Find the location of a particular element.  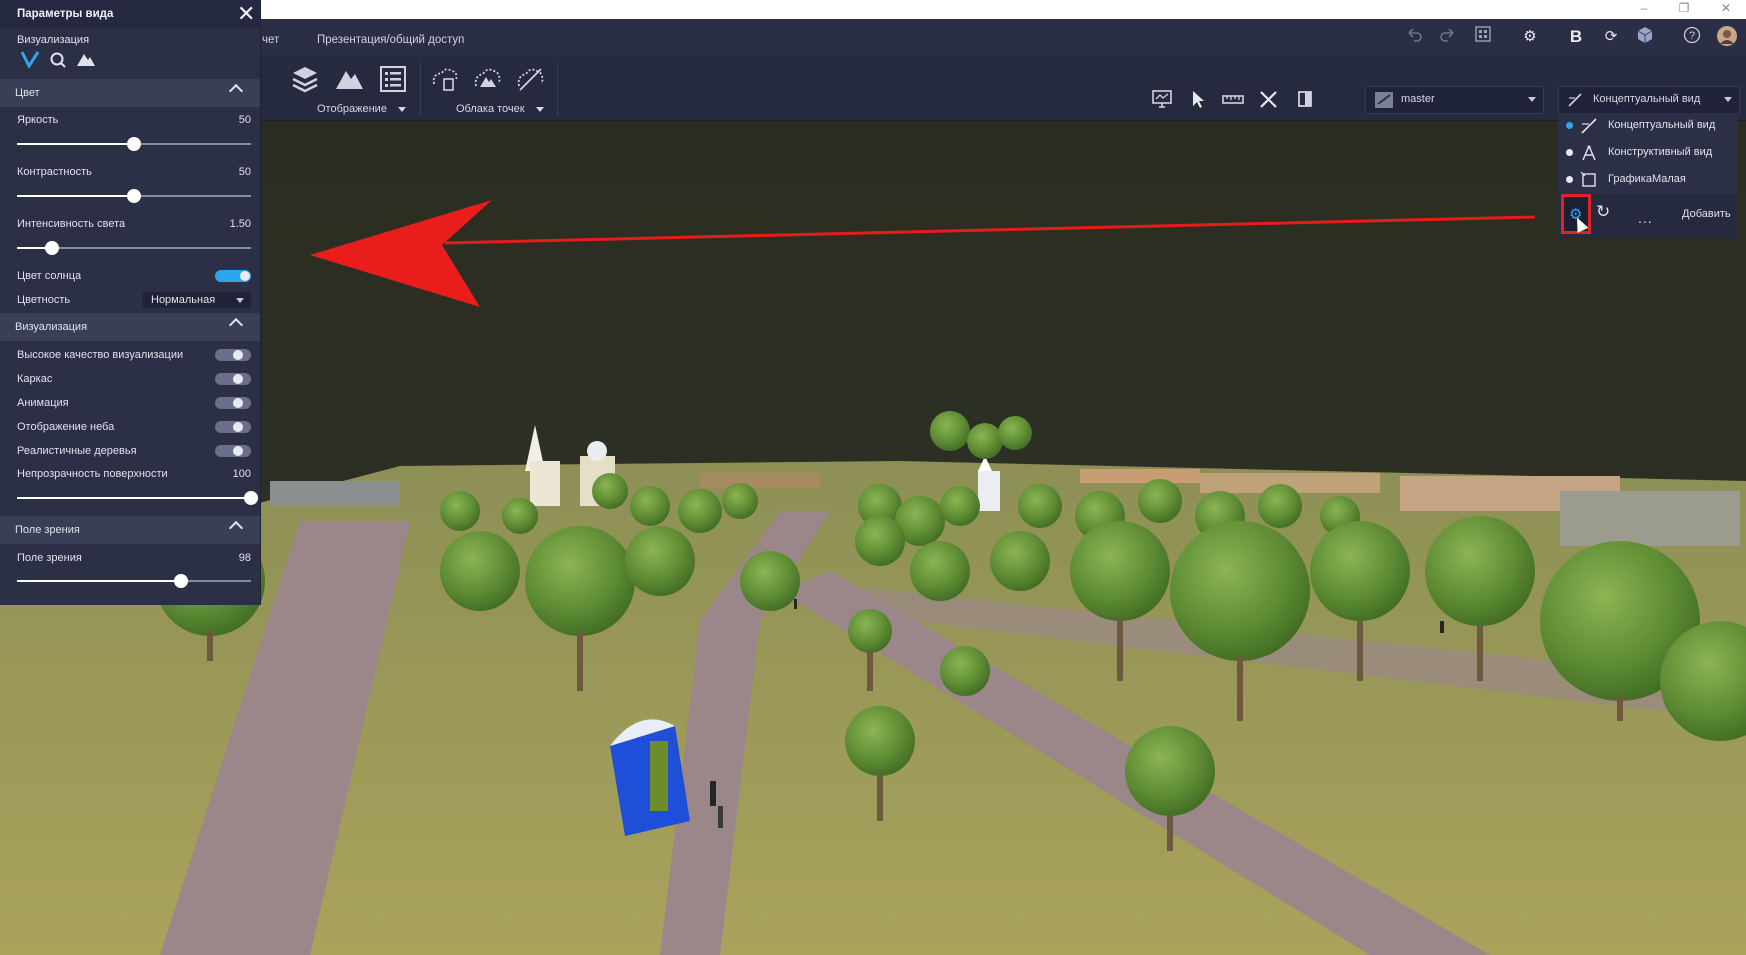

reset-icon: ↻ is located at coordinates (1603, 212).